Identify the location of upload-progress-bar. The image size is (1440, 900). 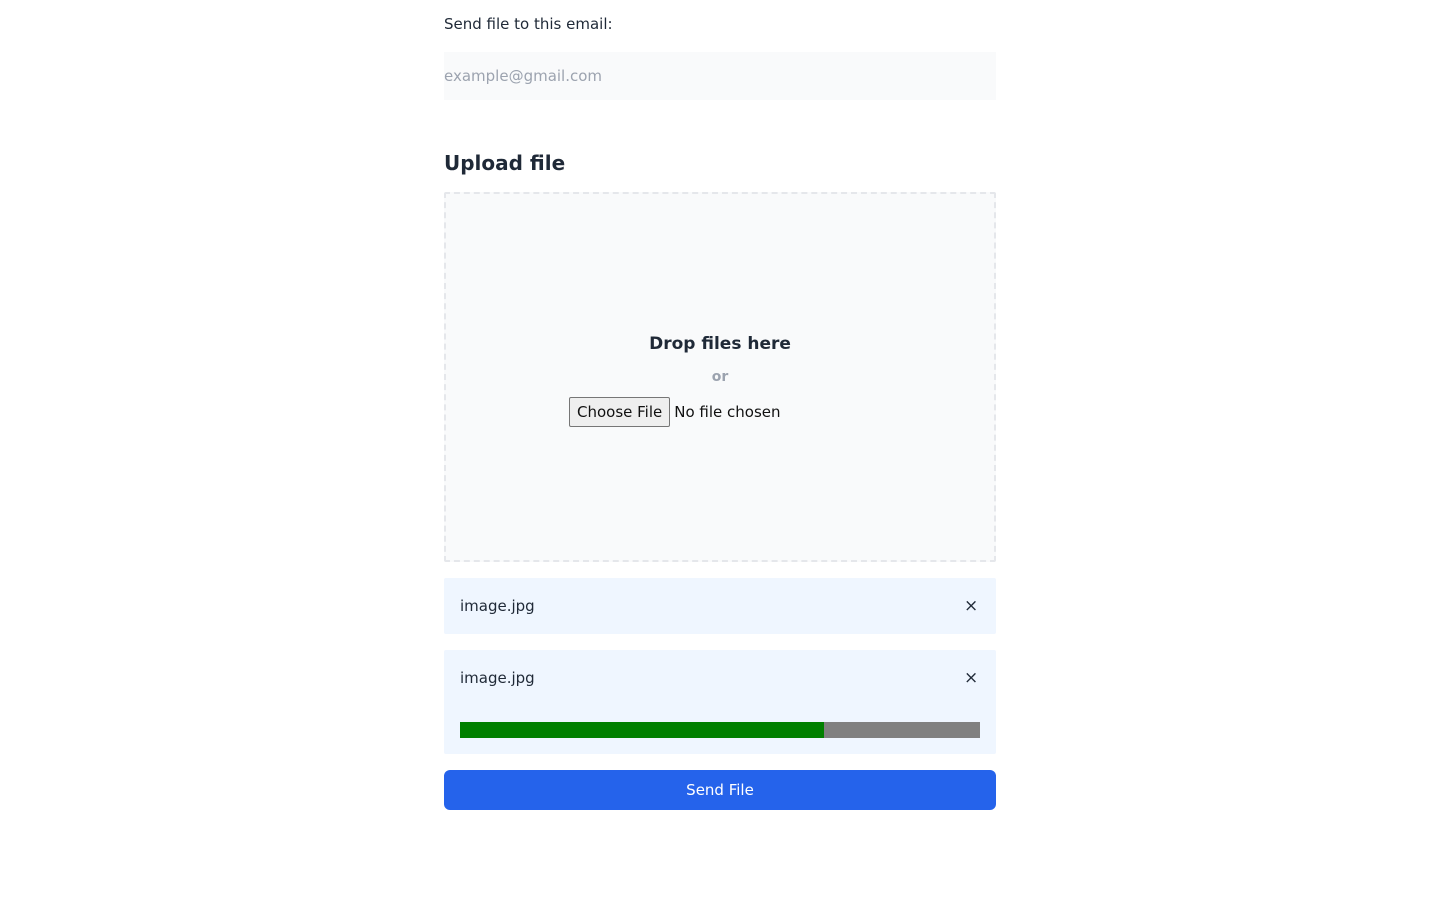
(720, 730).